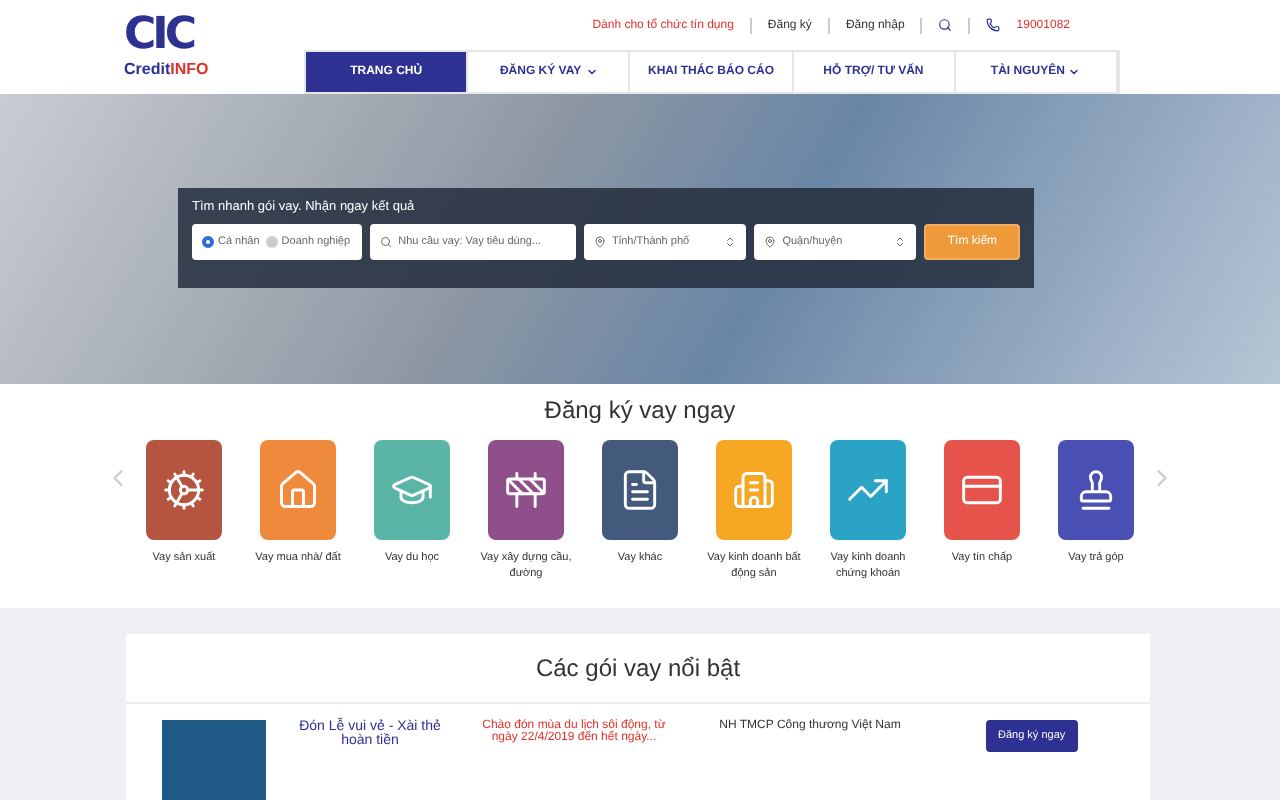 Image resolution: width=1280 pixels, height=800 pixels. What do you see at coordinates (638, 668) in the screenshot?
I see `section-title: Các gói vay nổi bật` at bounding box center [638, 668].